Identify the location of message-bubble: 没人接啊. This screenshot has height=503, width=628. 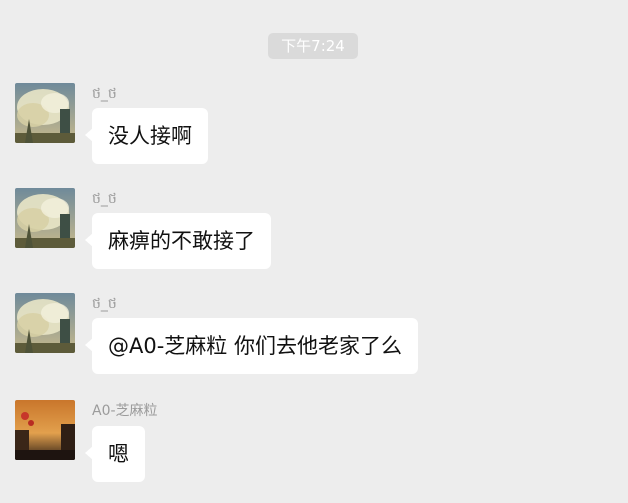
(146, 136).